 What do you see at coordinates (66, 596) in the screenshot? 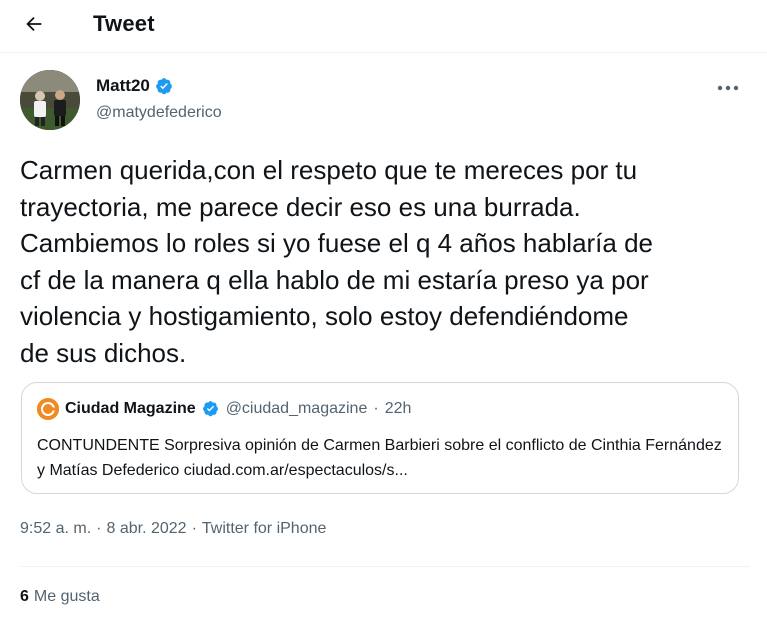
I see `likes-label: Me gusta` at bounding box center [66, 596].